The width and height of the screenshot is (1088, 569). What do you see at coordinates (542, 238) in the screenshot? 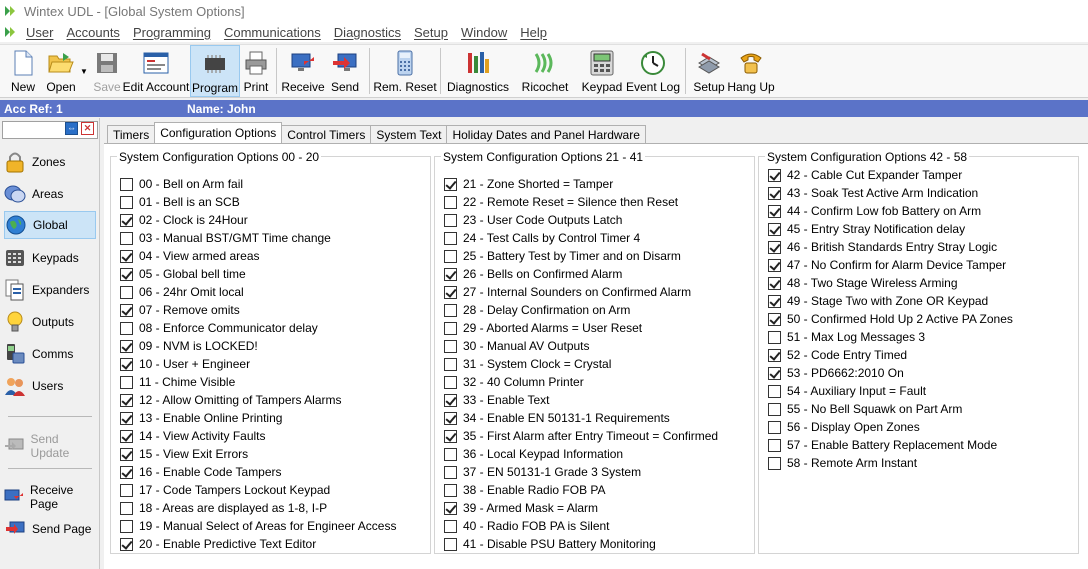
I see `option-checkbox-row: 24 - Test Calls by Control Timer 4` at bounding box center [542, 238].